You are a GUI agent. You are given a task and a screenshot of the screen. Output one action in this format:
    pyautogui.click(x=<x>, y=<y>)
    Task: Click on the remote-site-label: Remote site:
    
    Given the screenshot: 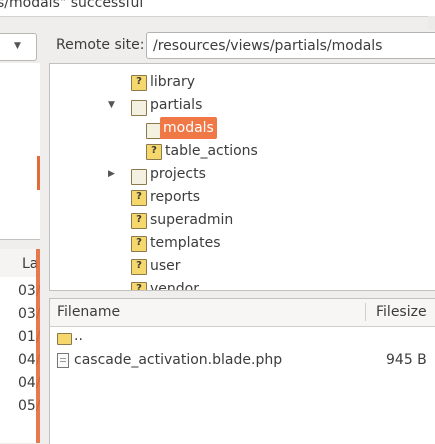 What is the action you would take?
    pyautogui.click(x=100, y=45)
    